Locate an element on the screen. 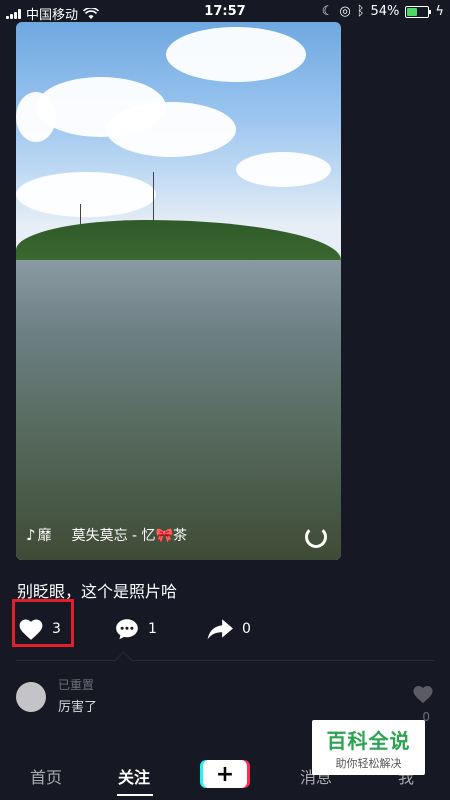  comment-icon is located at coordinates (127, 629).